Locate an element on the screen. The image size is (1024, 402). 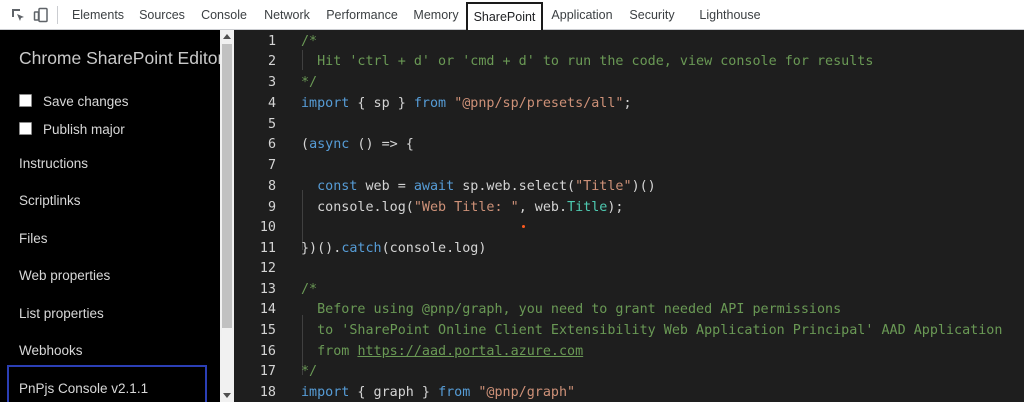
sidebar-item-files: Files is located at coordinates (33, 238).